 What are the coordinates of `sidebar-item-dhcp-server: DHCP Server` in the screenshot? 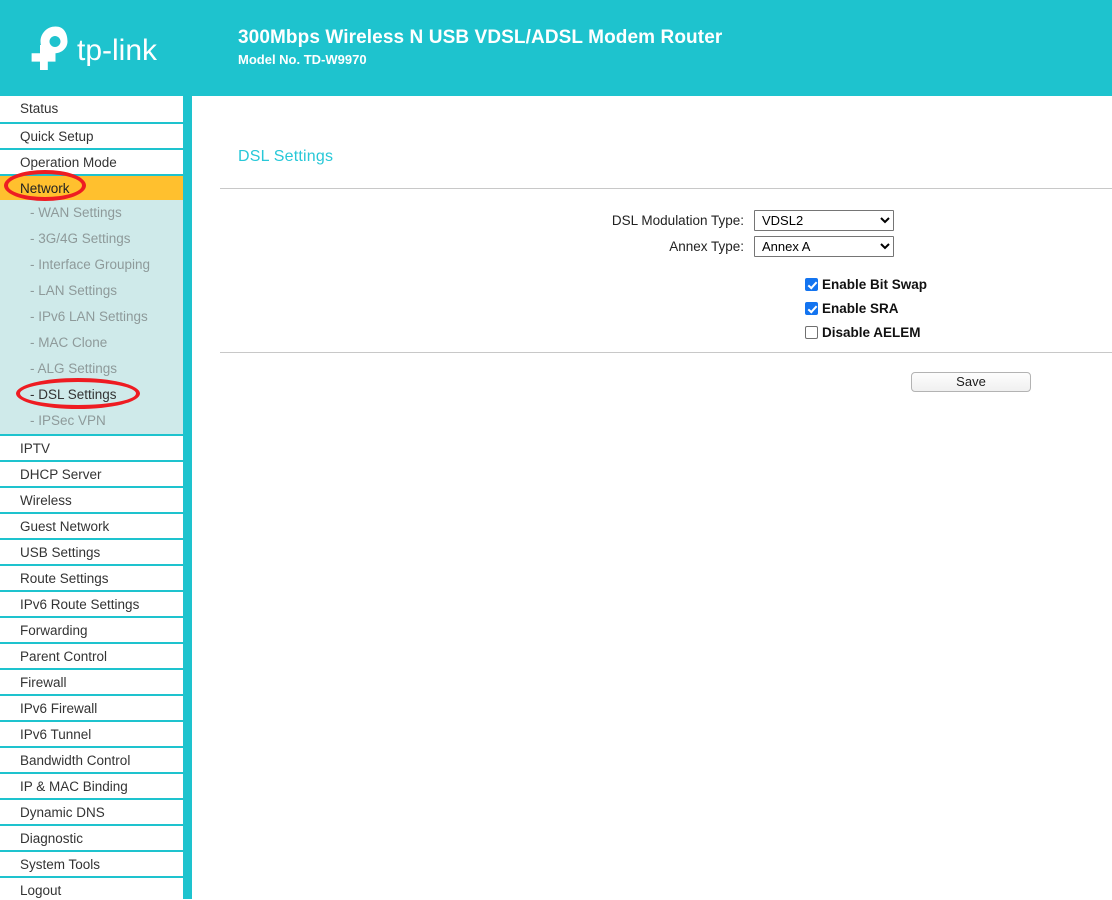 It's located at (91, 473).